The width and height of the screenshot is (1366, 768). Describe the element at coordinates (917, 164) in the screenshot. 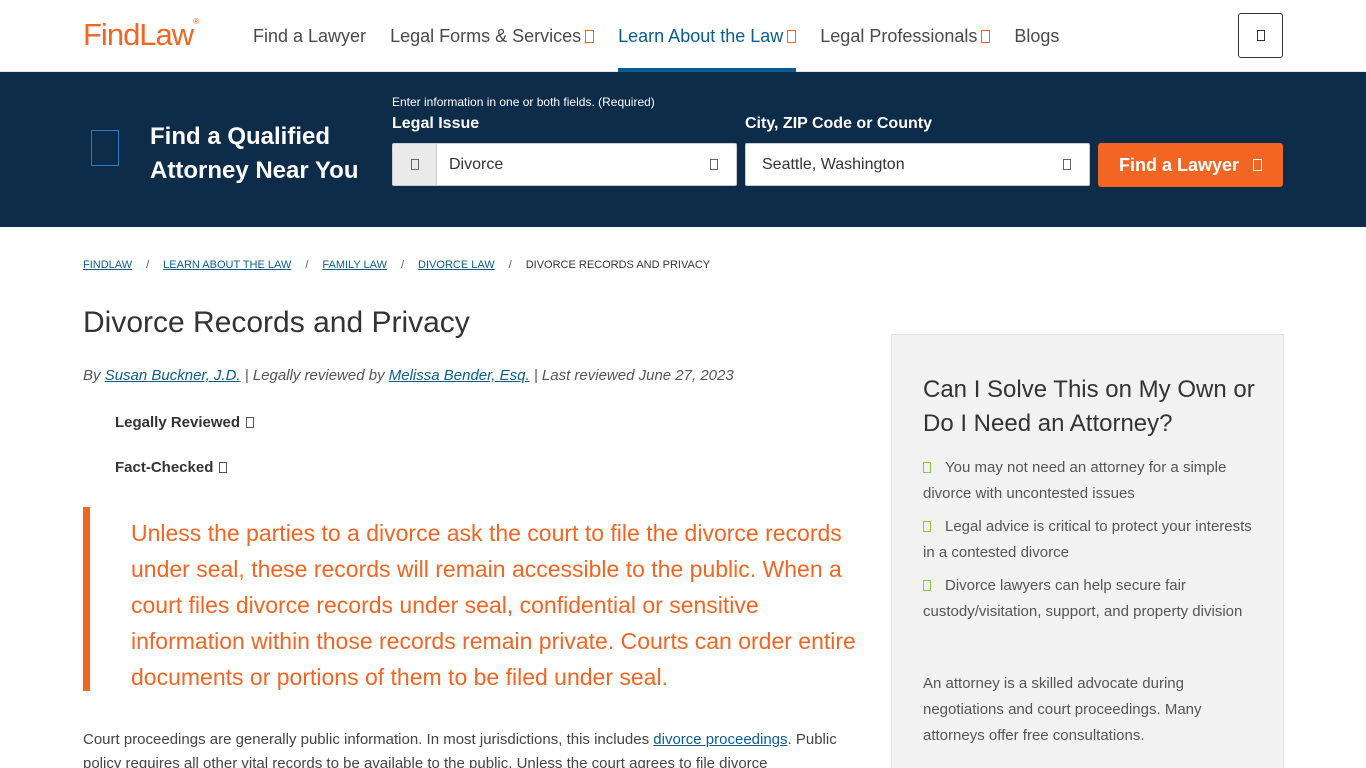

I see `location-field: Seattle, Washington` at that location.